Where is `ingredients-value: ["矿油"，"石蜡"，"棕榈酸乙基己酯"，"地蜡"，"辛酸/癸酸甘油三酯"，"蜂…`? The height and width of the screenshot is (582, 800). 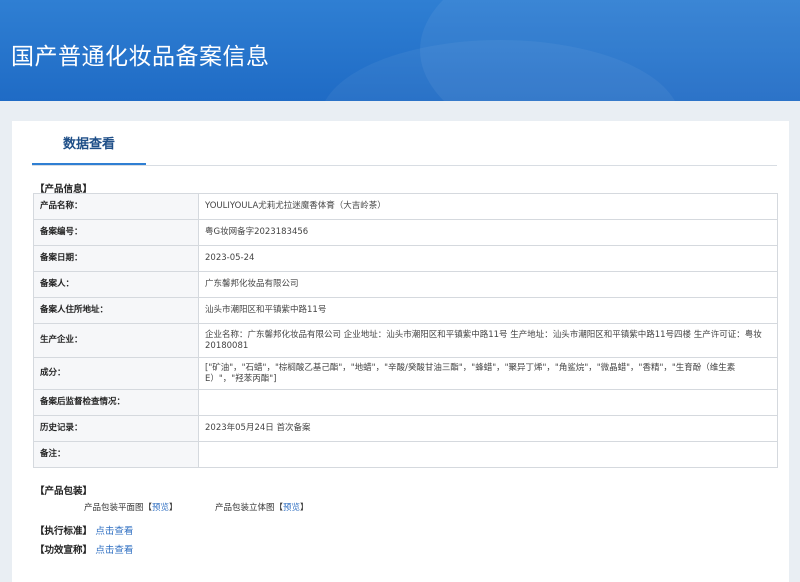 ingredients-value: ["矿油"，"石蜡"，"棕榈酸乙基己酯"，"地蜡"，"辛酸/癸酸甘油三酯"，"蜂… is located at coordinates (488, 373).